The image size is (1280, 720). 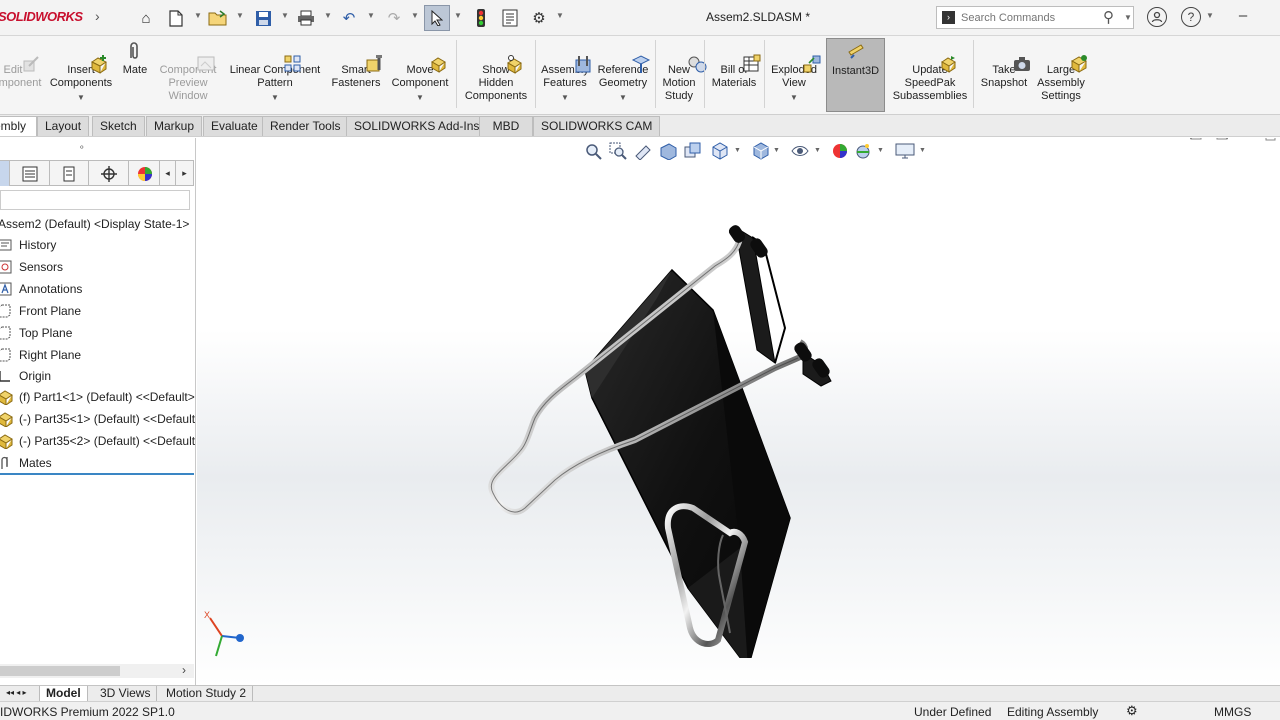 What do you see at coordinates (761, 152) in the screenshot?
I see `display-style-icon` at bounding box center [761, 152].